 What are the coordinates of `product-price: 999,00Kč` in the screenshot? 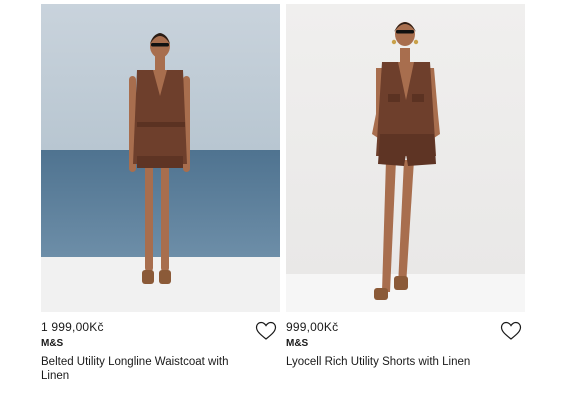 It's located at (312, 327).